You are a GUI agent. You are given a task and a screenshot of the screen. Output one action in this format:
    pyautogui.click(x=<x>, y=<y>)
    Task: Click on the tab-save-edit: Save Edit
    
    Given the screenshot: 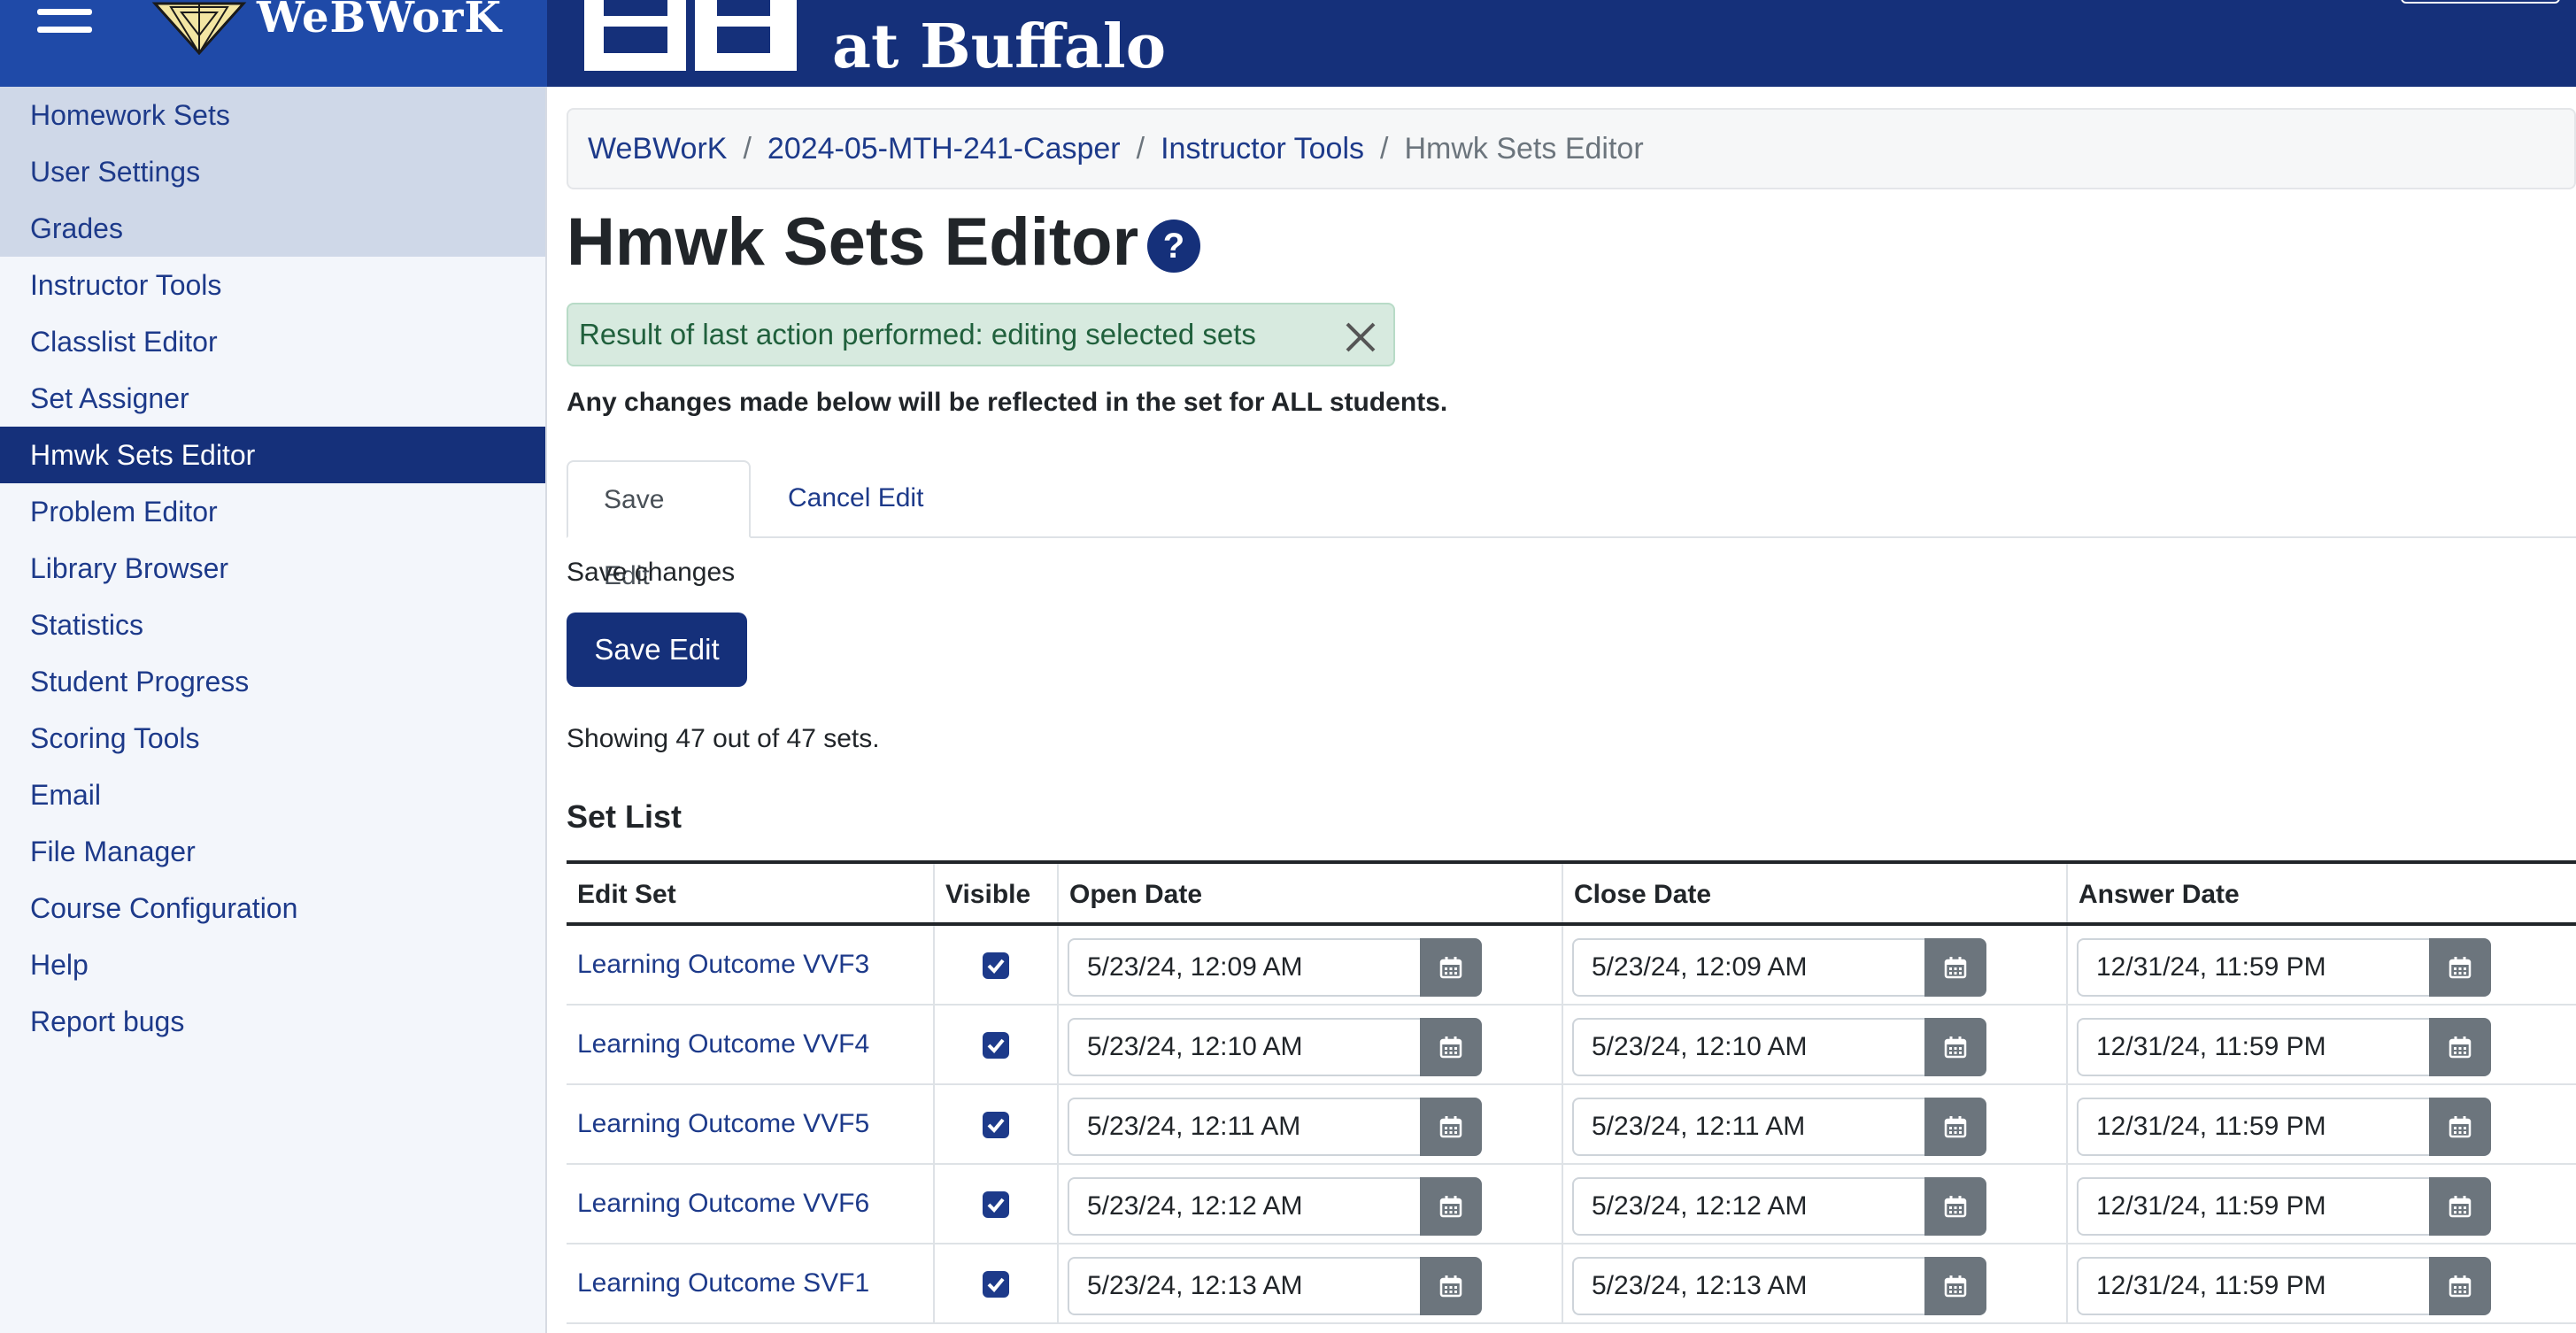 What is the action you would take?
    pyautogui.click(x=659, y=525)
    